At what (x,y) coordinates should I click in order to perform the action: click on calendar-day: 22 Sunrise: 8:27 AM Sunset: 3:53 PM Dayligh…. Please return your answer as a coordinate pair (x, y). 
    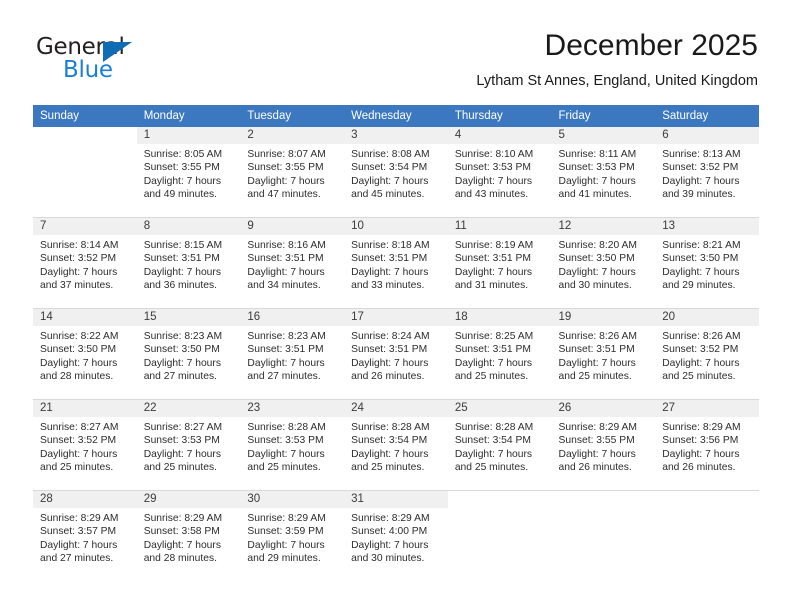
    Looking at the image, I should click on (188, 445).